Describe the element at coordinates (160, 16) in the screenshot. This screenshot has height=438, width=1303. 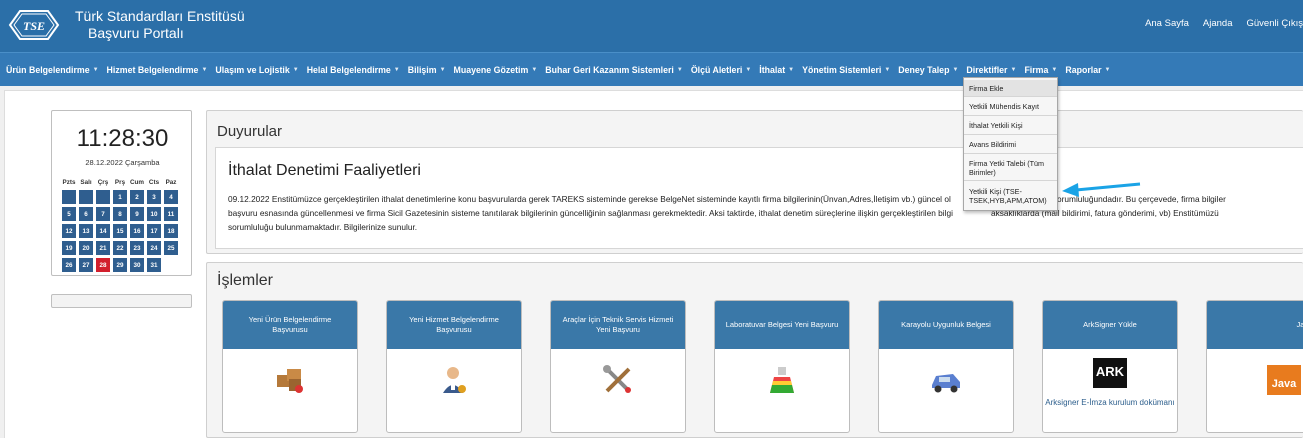
I see `brand-title: Türk Standardları Enstitüsü` at that location.